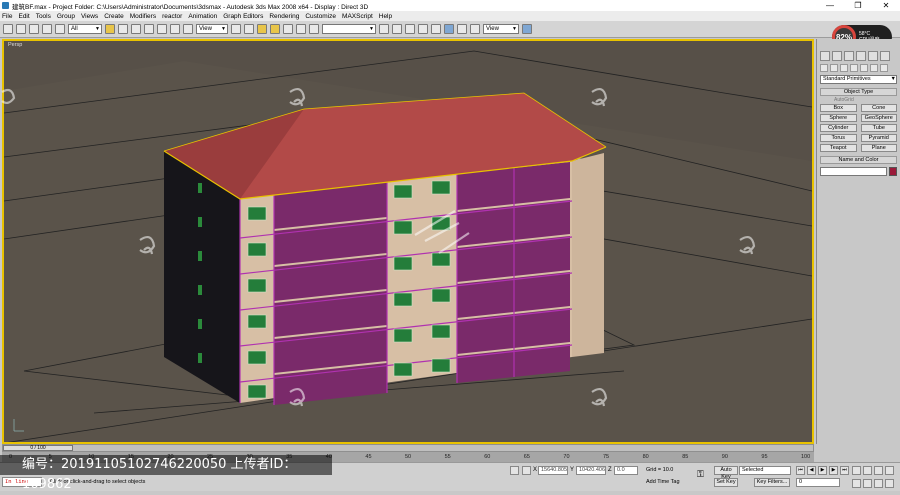  I want to click on schematic-view-icon, so click(436, 29).